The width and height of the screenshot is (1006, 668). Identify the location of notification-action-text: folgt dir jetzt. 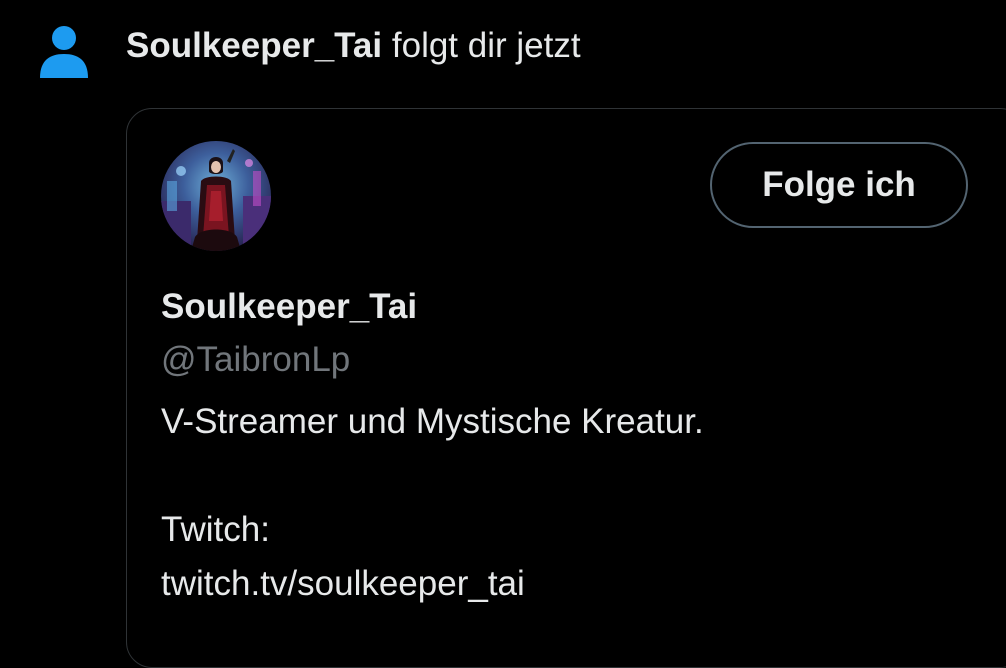
(486, 45).